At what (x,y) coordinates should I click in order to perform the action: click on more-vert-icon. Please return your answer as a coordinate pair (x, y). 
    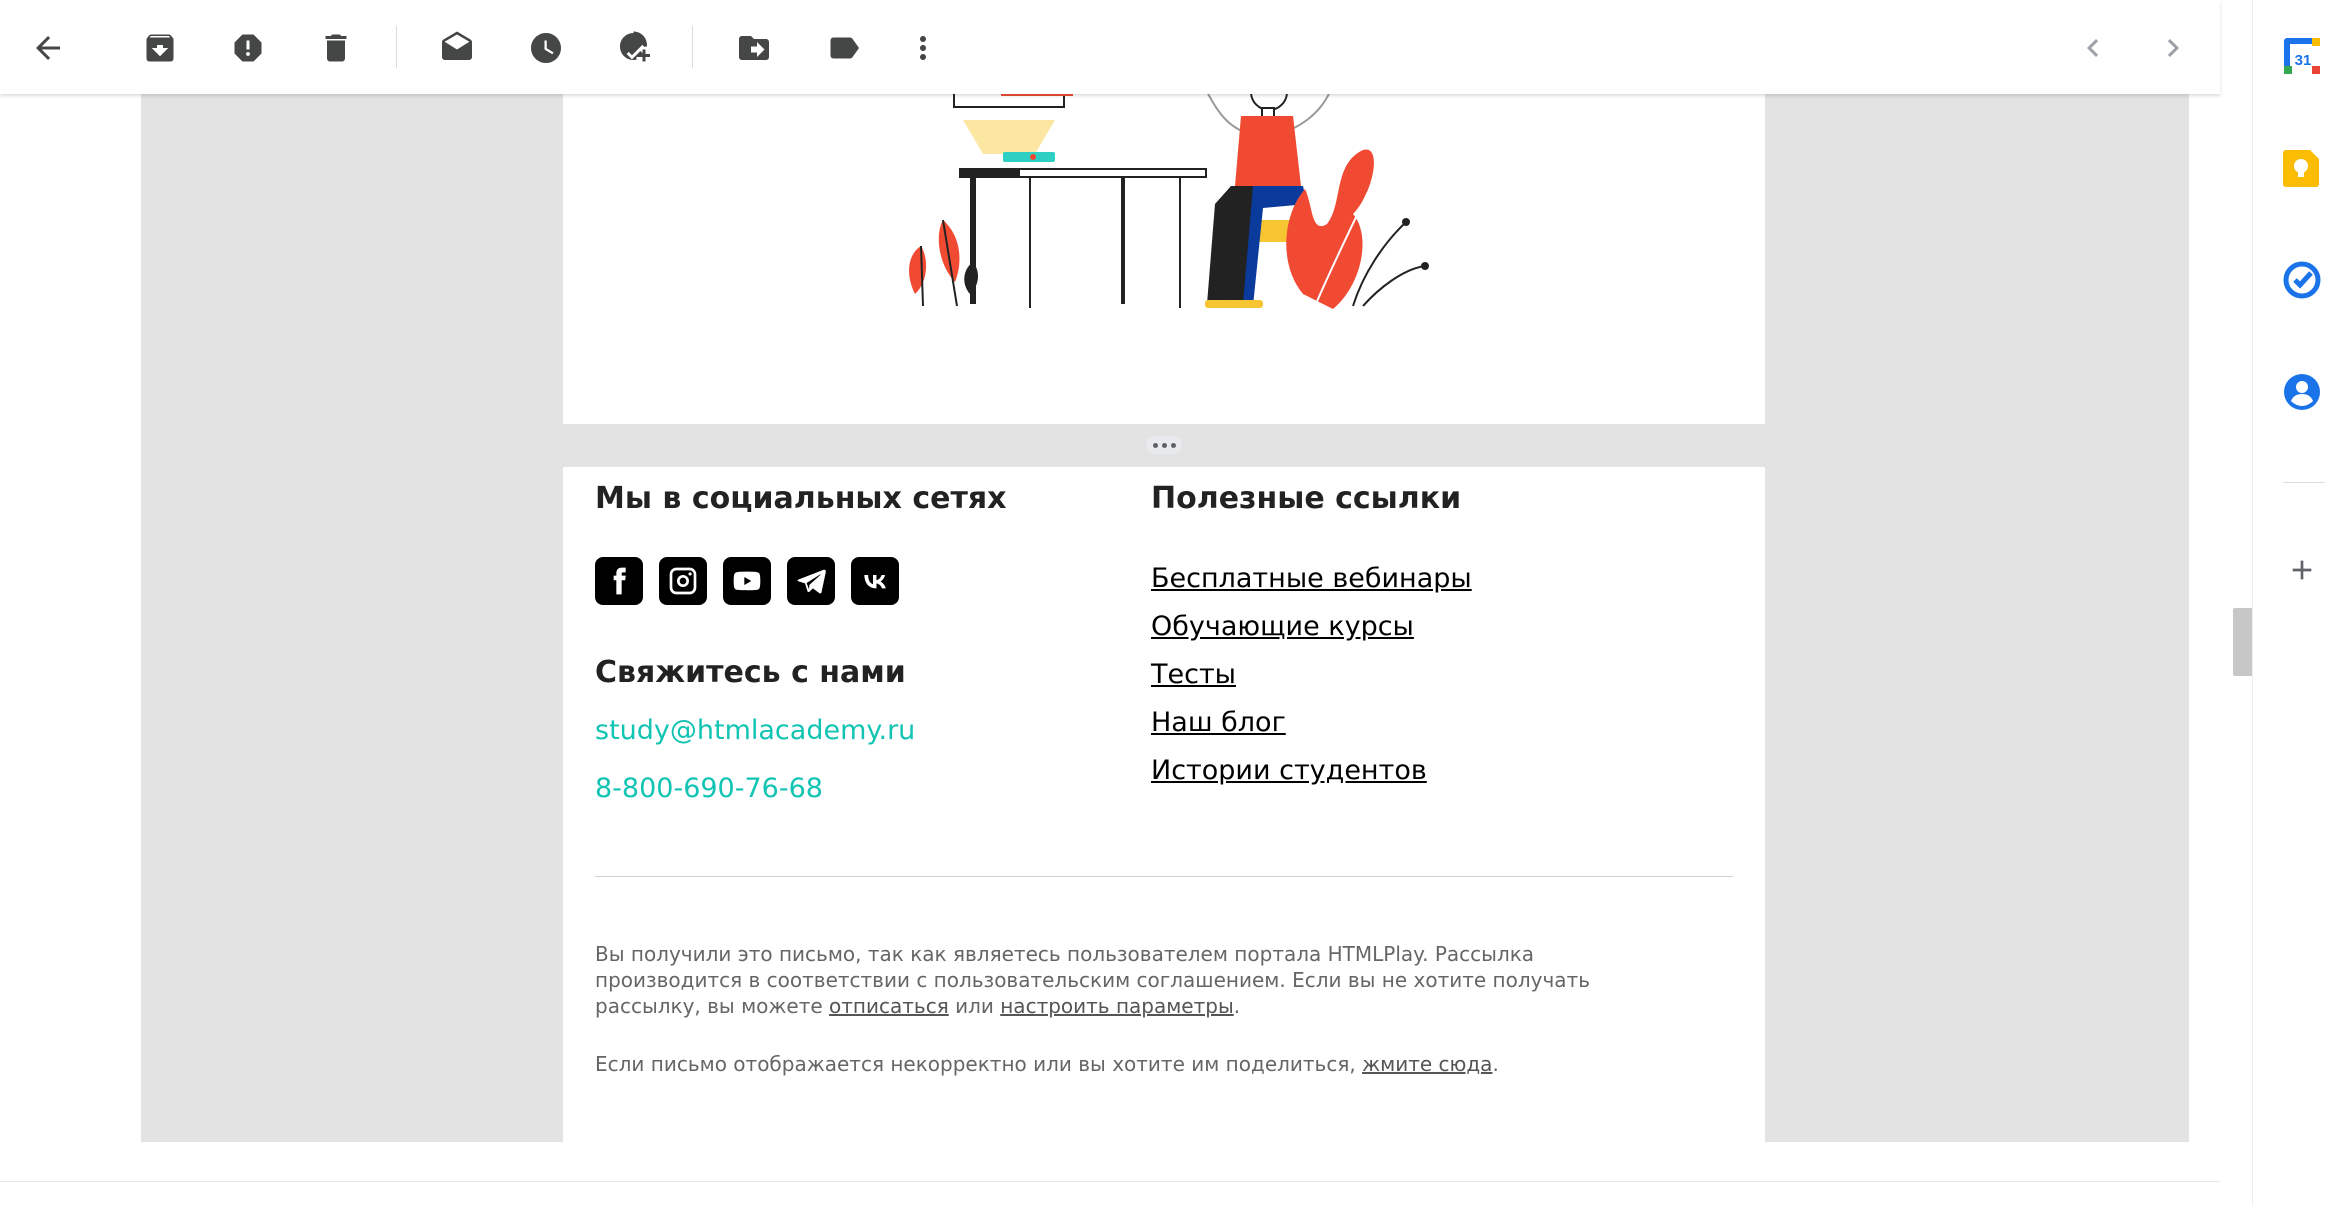
    Looking at the image, I should click on (923, 48).